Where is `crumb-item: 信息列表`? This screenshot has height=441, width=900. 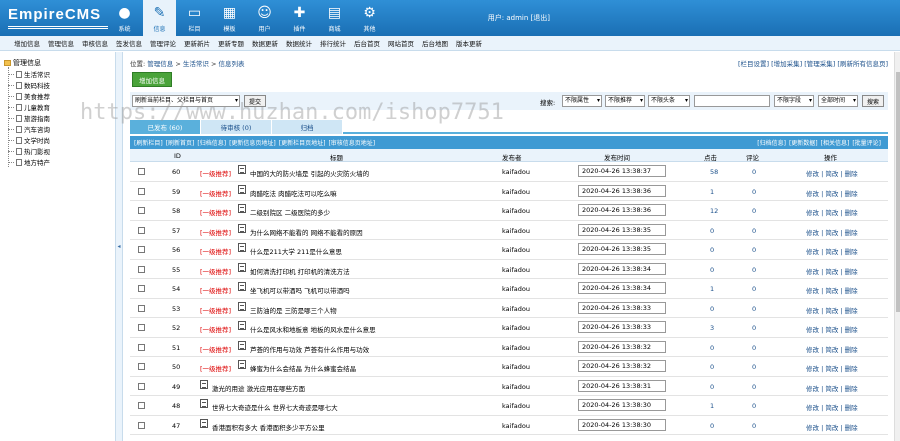
crumb-item: 信息列表 is located at coordinates (231, 64).